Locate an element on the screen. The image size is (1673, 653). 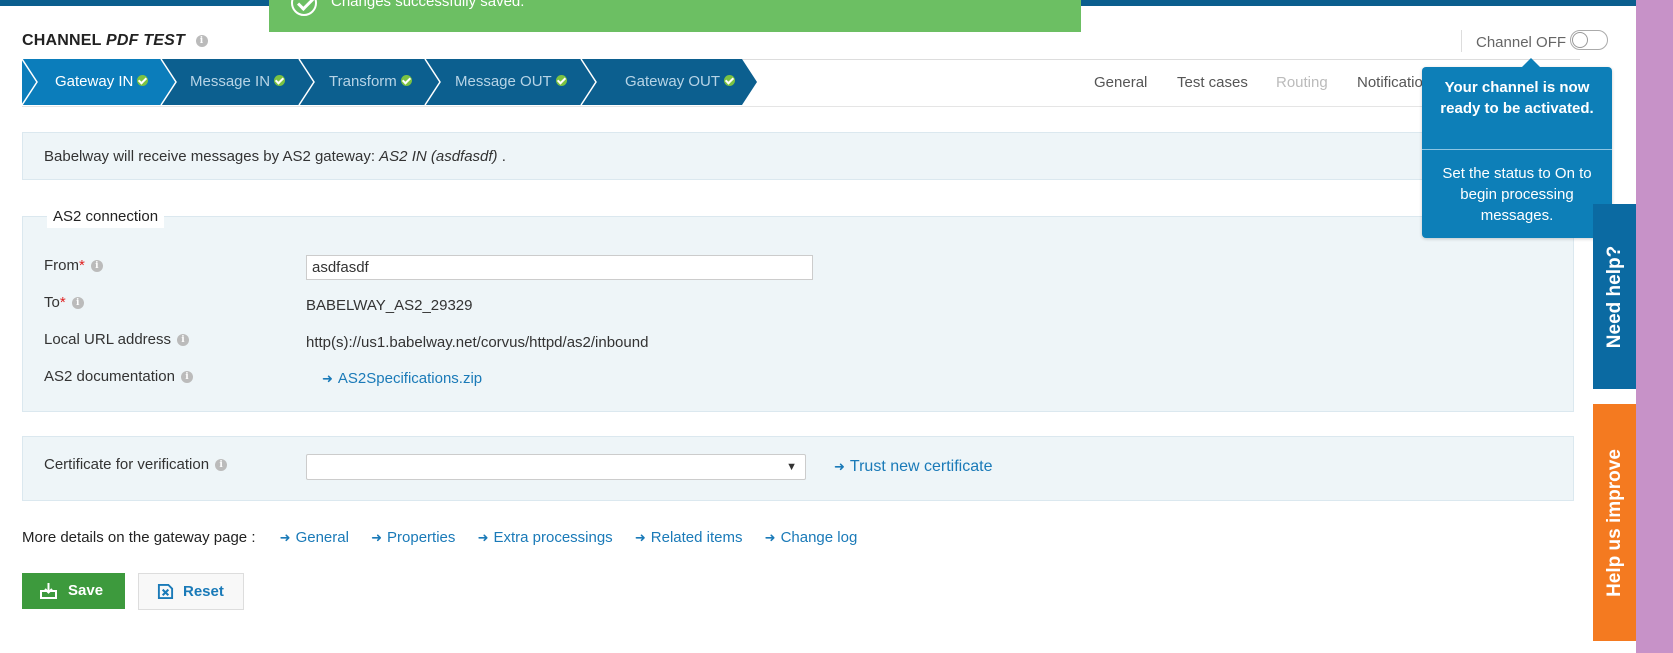
channel-toggle is located at coordinates (1589, 40).